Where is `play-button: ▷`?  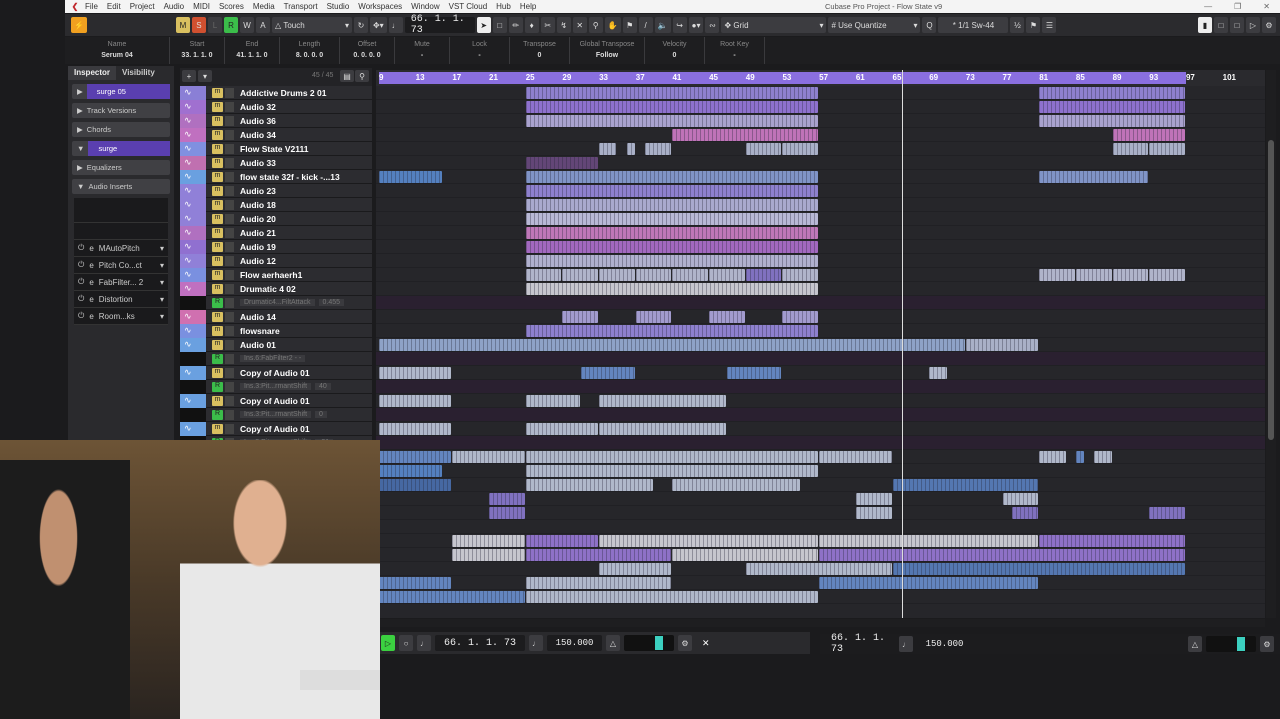
play-button: ▷ is located at coordinates (388, 643).